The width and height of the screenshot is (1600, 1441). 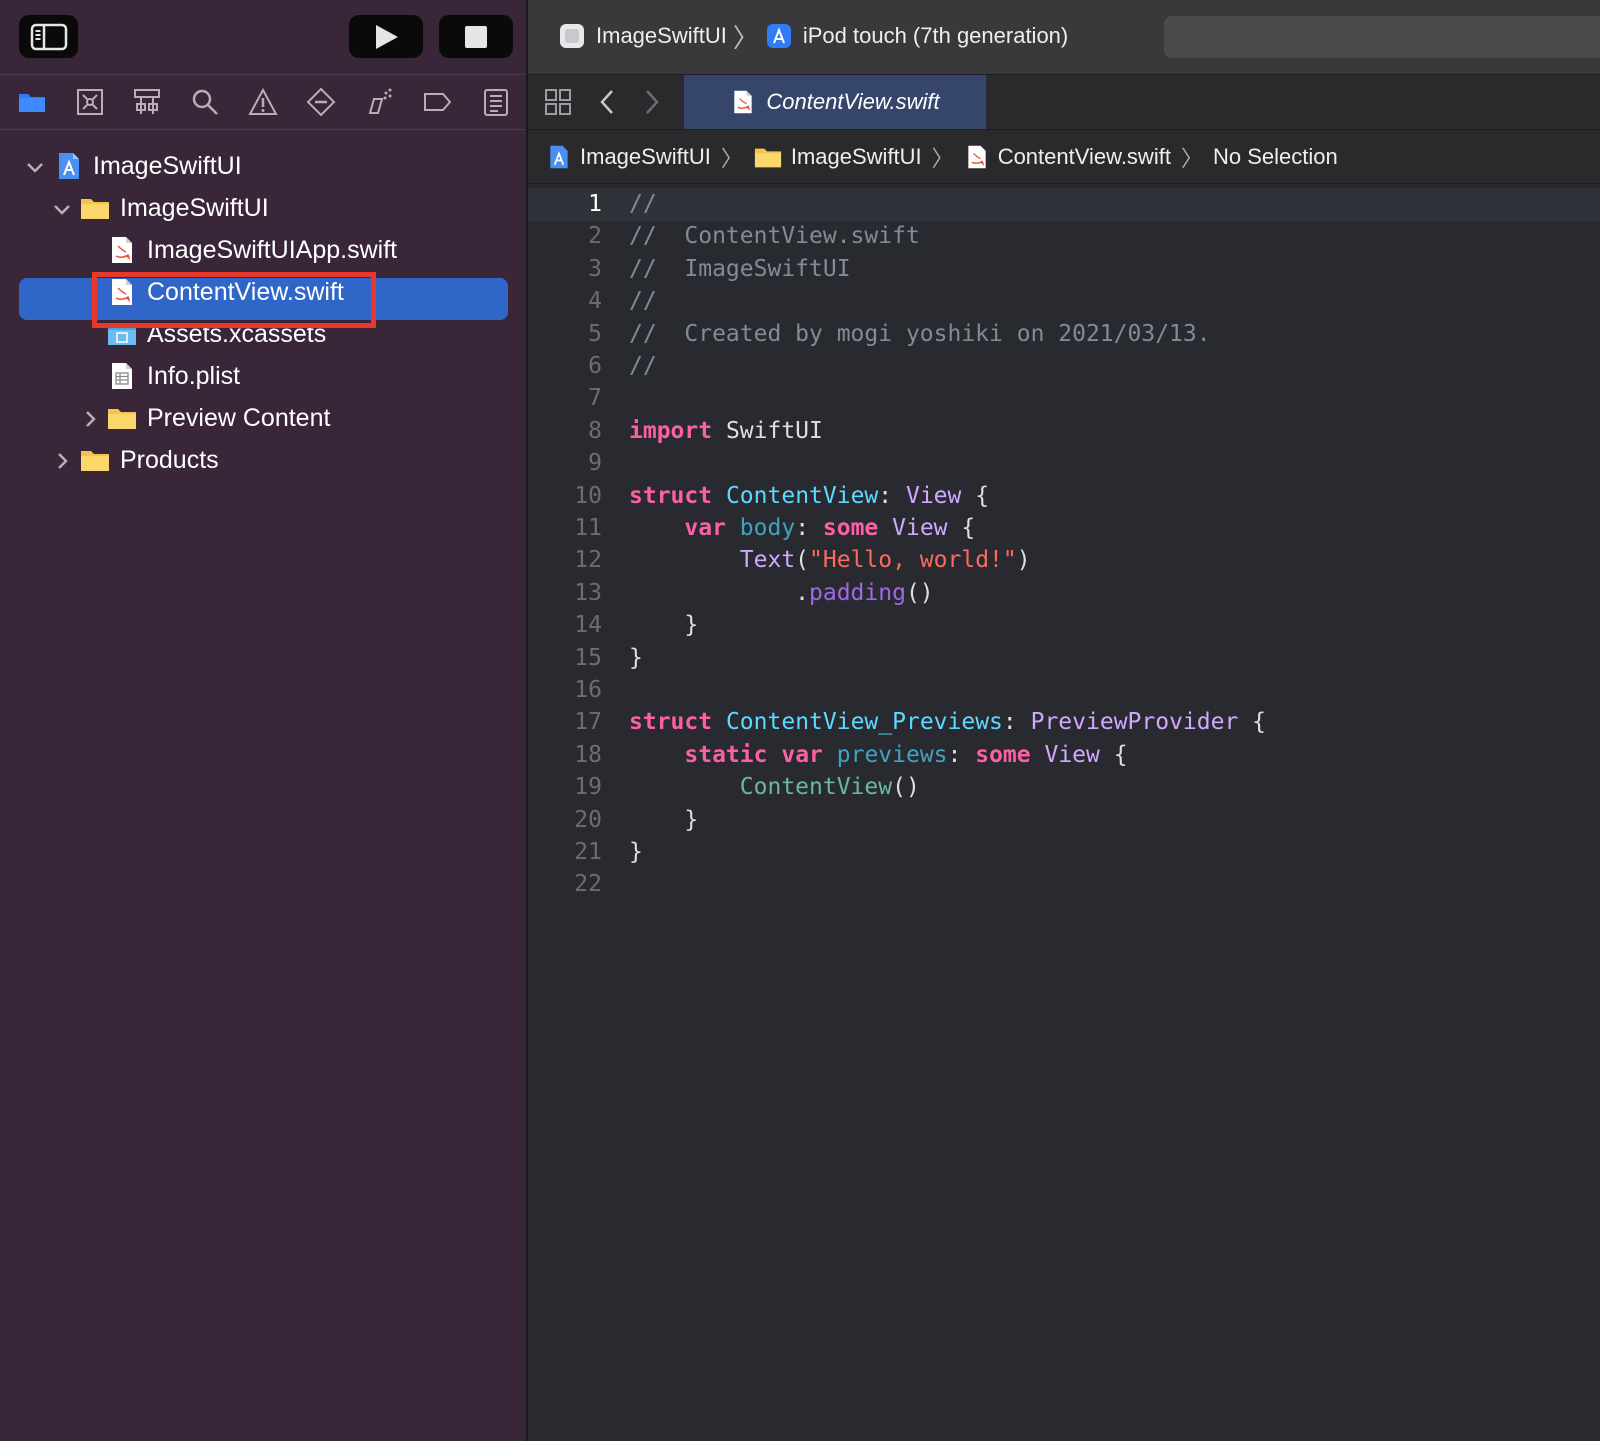 I want to click on code-token: ContentView, so click(x=802, y=495).